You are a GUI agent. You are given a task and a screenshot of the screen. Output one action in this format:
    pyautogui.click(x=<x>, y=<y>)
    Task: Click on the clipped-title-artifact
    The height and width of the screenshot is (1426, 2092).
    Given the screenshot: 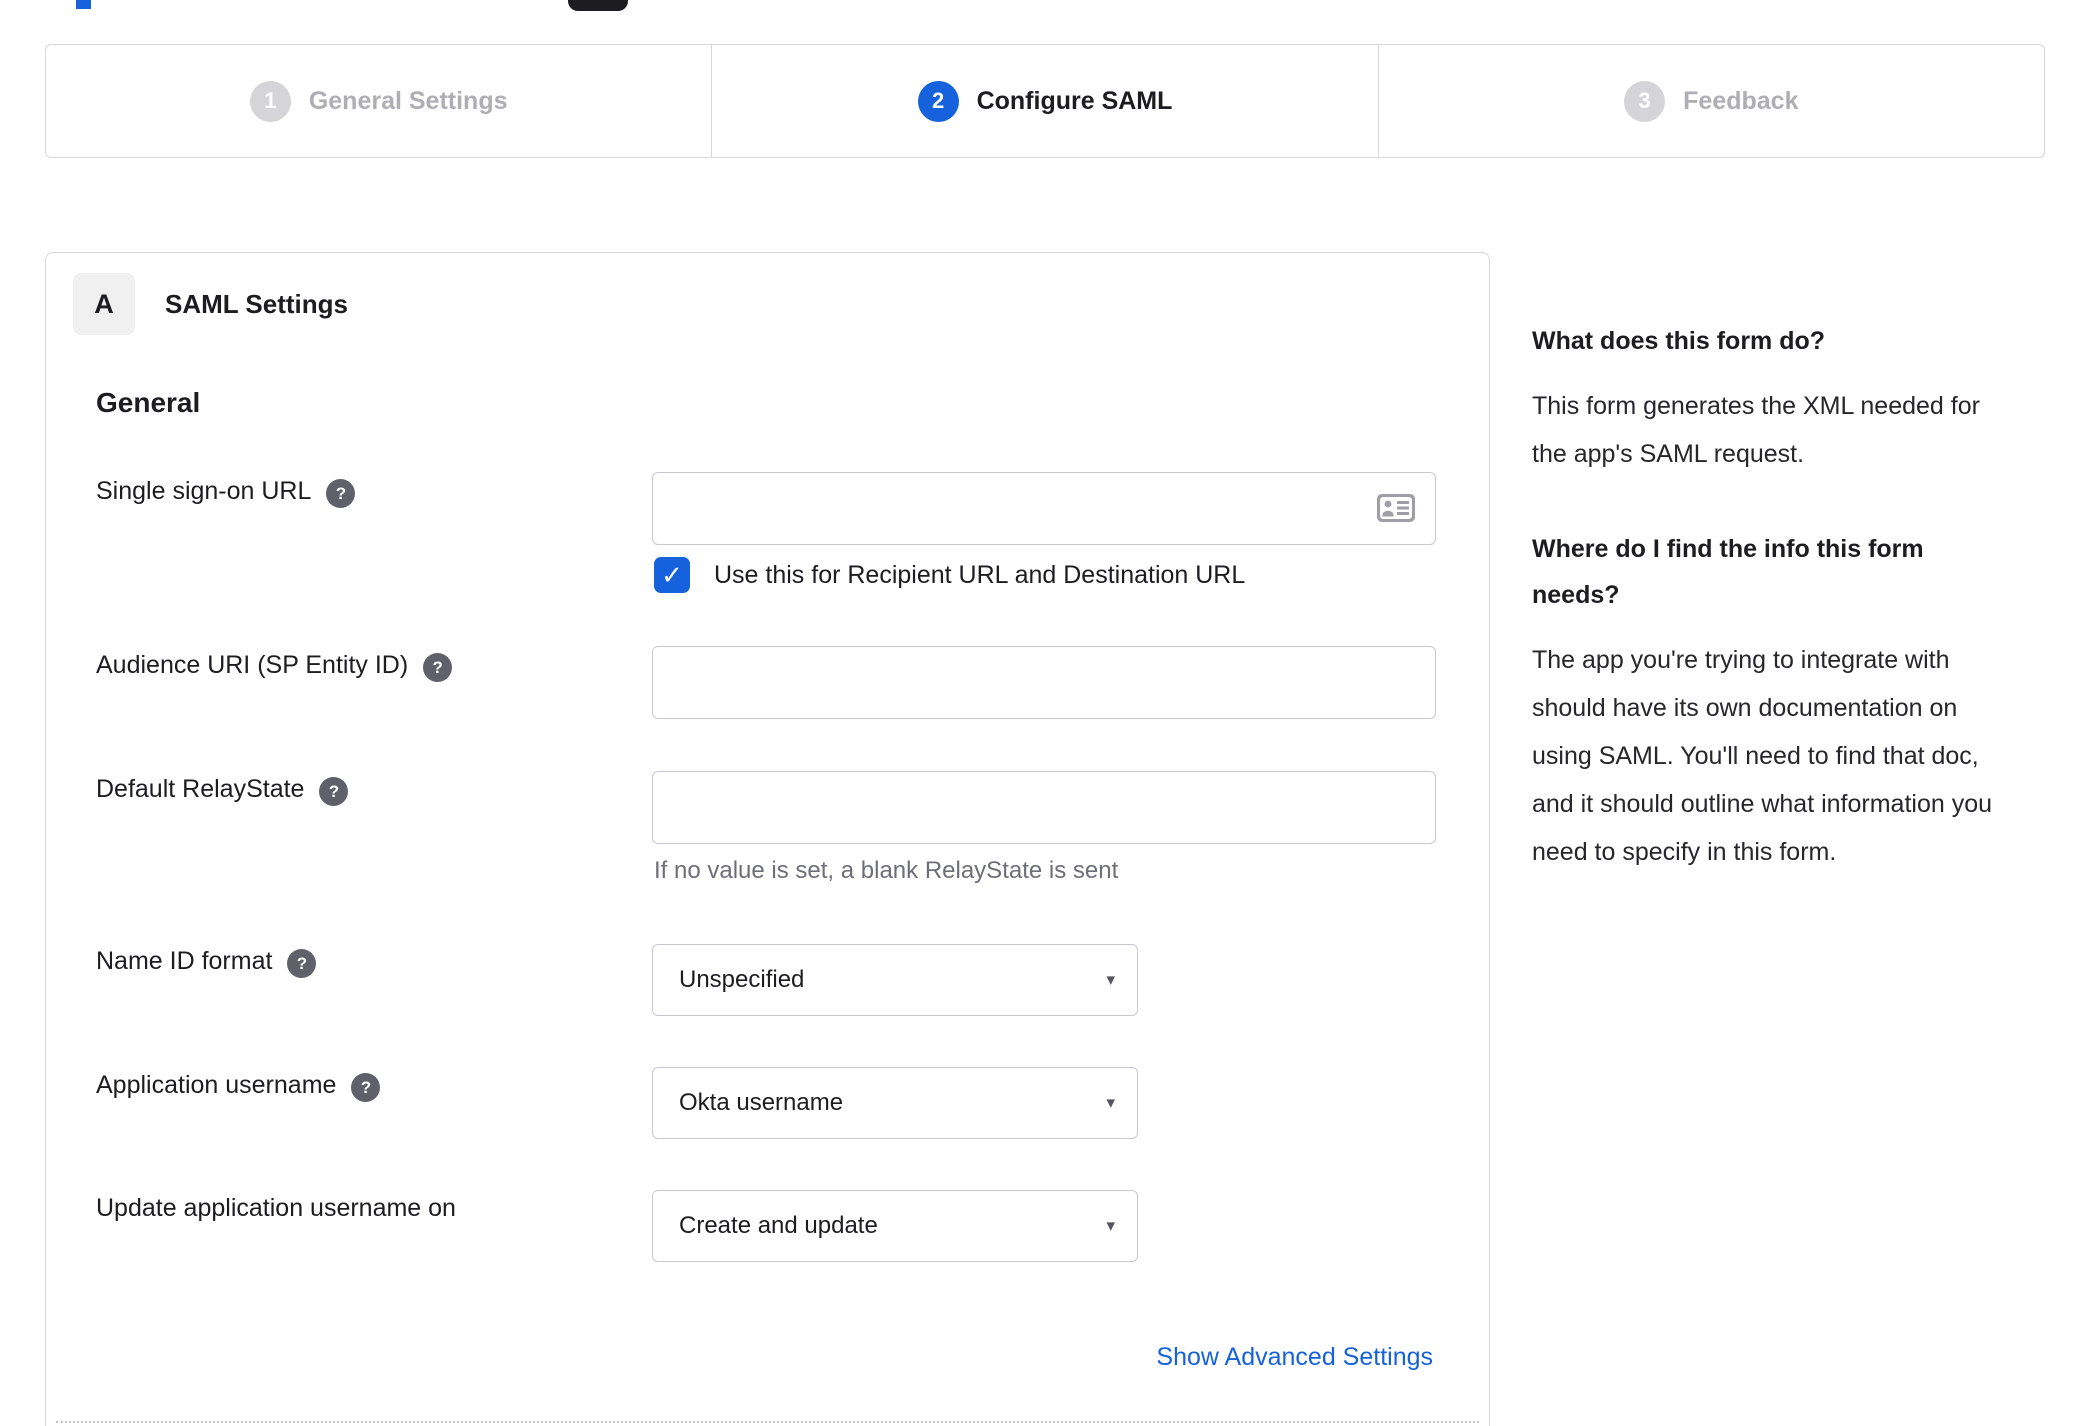 What is the action you would take?
    pyautogui.click(x=598, y=5)
    